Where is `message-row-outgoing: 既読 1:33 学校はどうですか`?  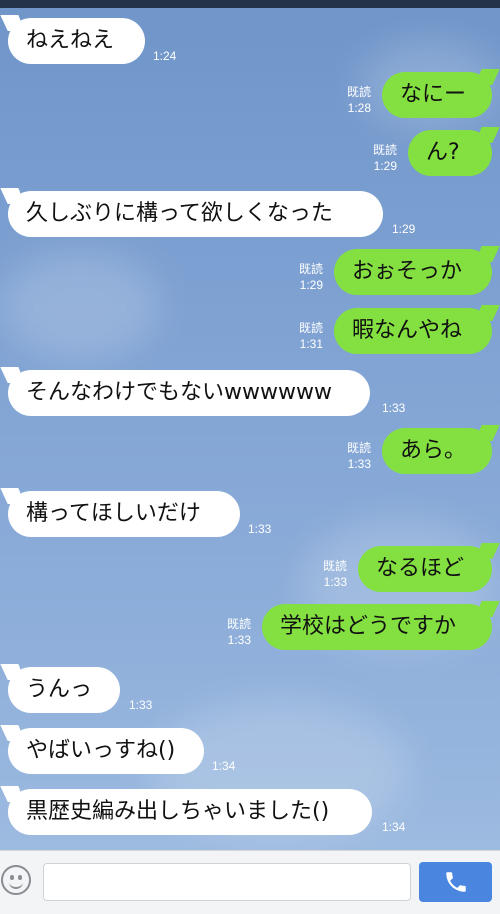 message-row-outgoing: 既読 1:33 学校はどうですか is located at coordinates (250, 629).